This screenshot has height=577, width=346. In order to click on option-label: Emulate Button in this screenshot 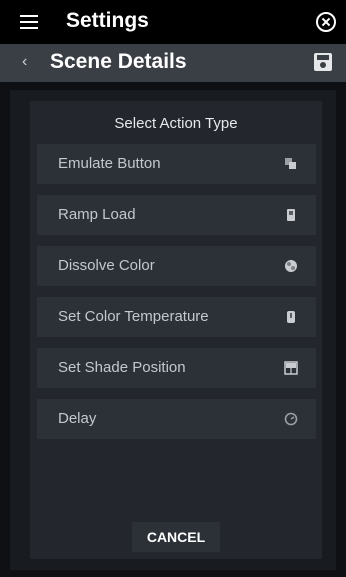, I will do `click(109, 163)`.